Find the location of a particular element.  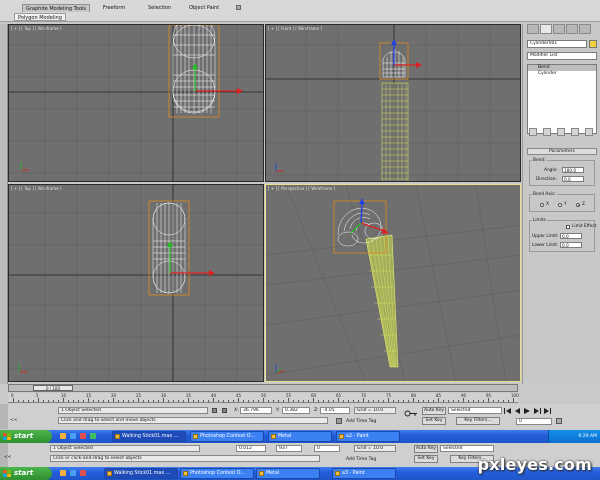

stack-item-cylinder: Cylinder is located at coordinates (562, 74).